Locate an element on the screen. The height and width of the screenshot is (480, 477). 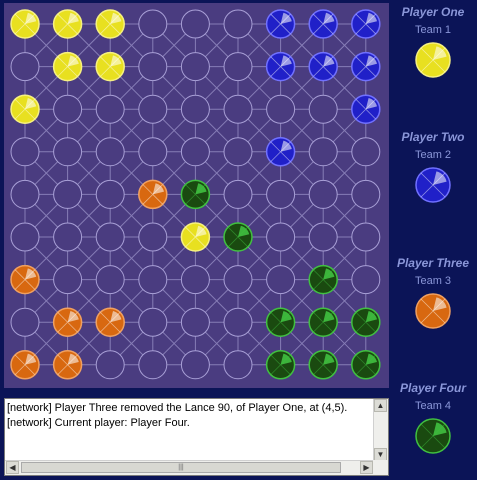
scroll-left-arrow-icon: ◀ is located at coordinates (12, 467).